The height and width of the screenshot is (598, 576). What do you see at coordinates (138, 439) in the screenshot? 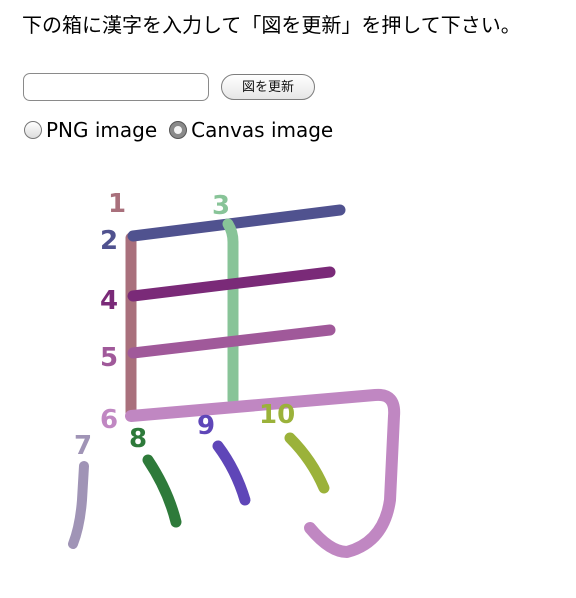
I see `stroke-number-8: 8` at bounding box center [138, 439].